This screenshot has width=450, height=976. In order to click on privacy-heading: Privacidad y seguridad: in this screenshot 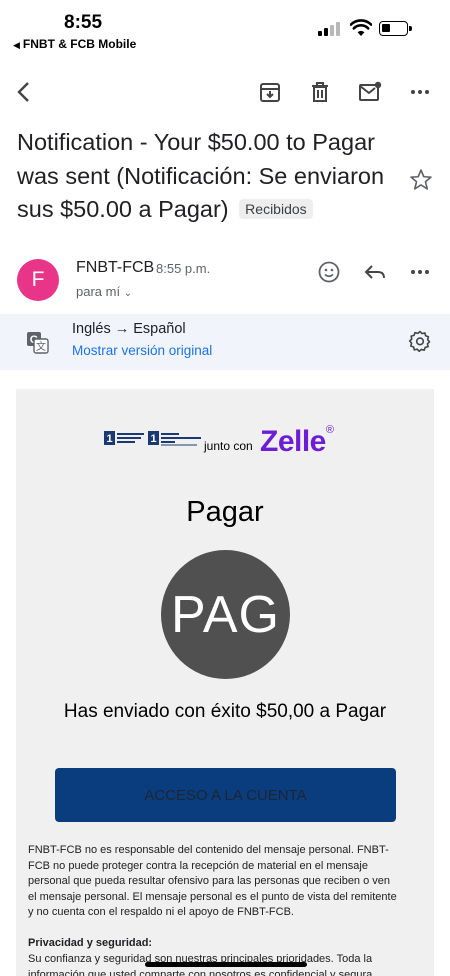, I will do `click(90, 943)`.